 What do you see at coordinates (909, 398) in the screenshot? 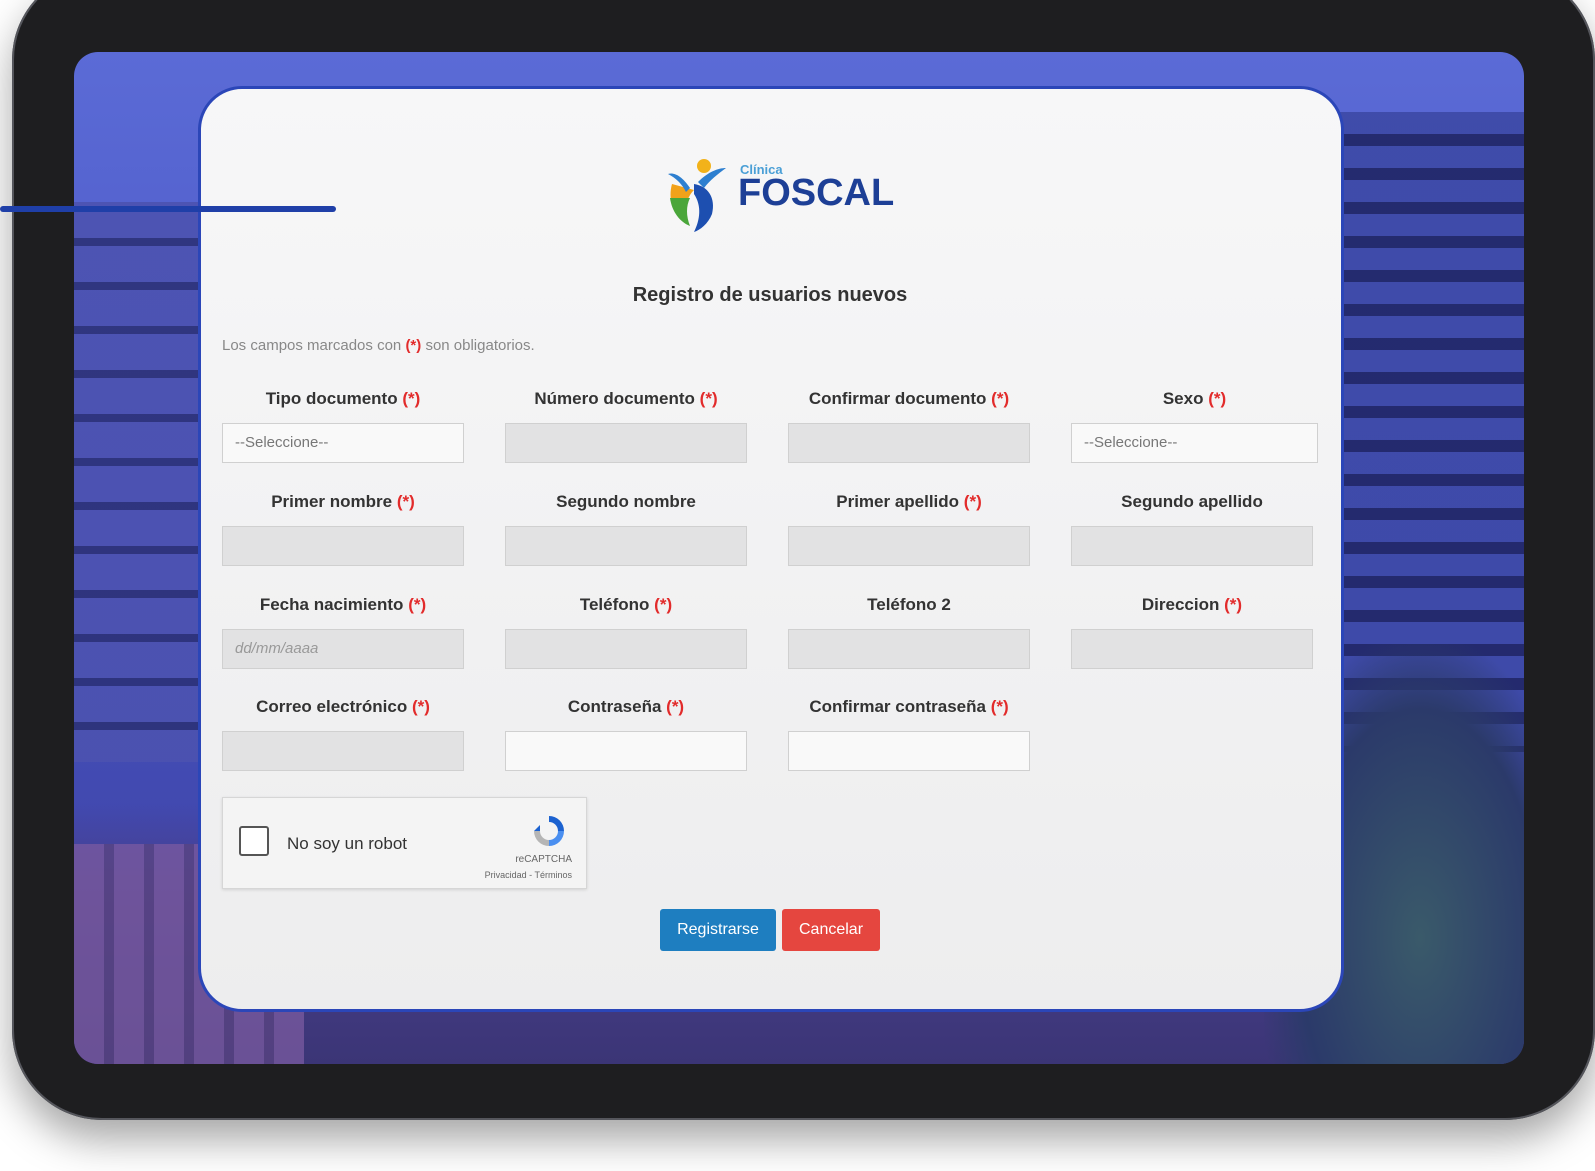
I see `field-label: Confirmar documento (*)` at bounding box center [909, 398].